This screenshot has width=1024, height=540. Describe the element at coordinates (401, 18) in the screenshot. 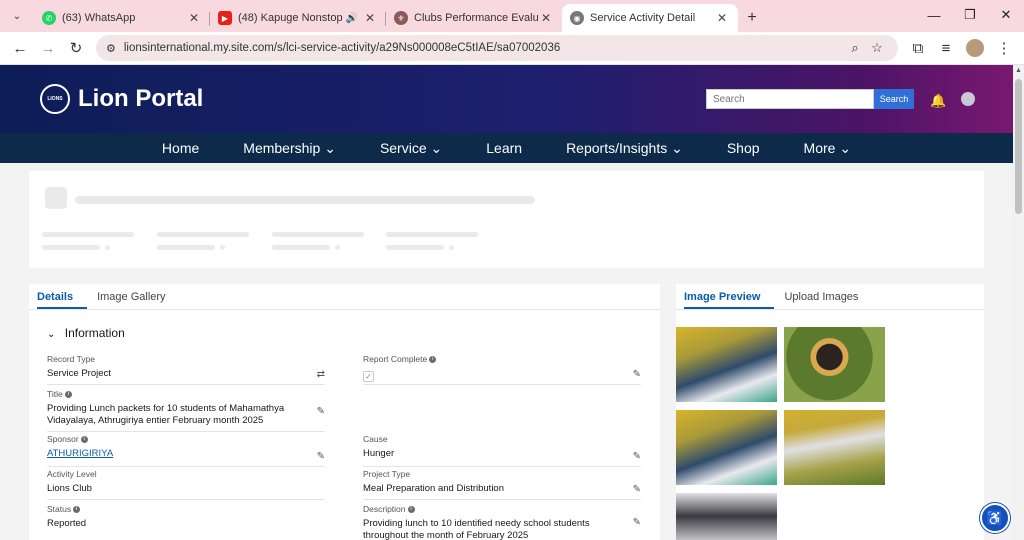

I see `lions-favicon-icon: ⚜` at that location.